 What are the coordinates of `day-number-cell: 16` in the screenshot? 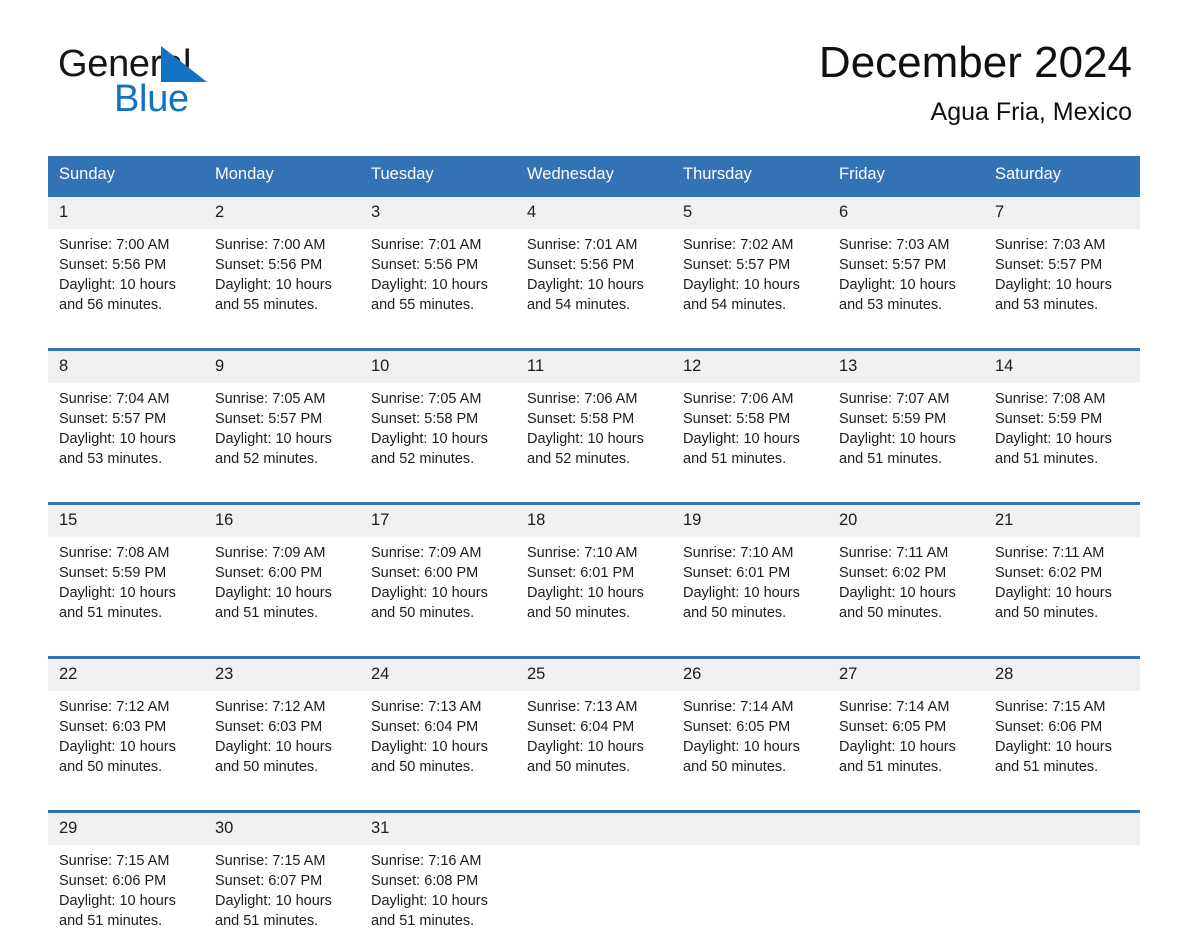 It's located at (282, 521).